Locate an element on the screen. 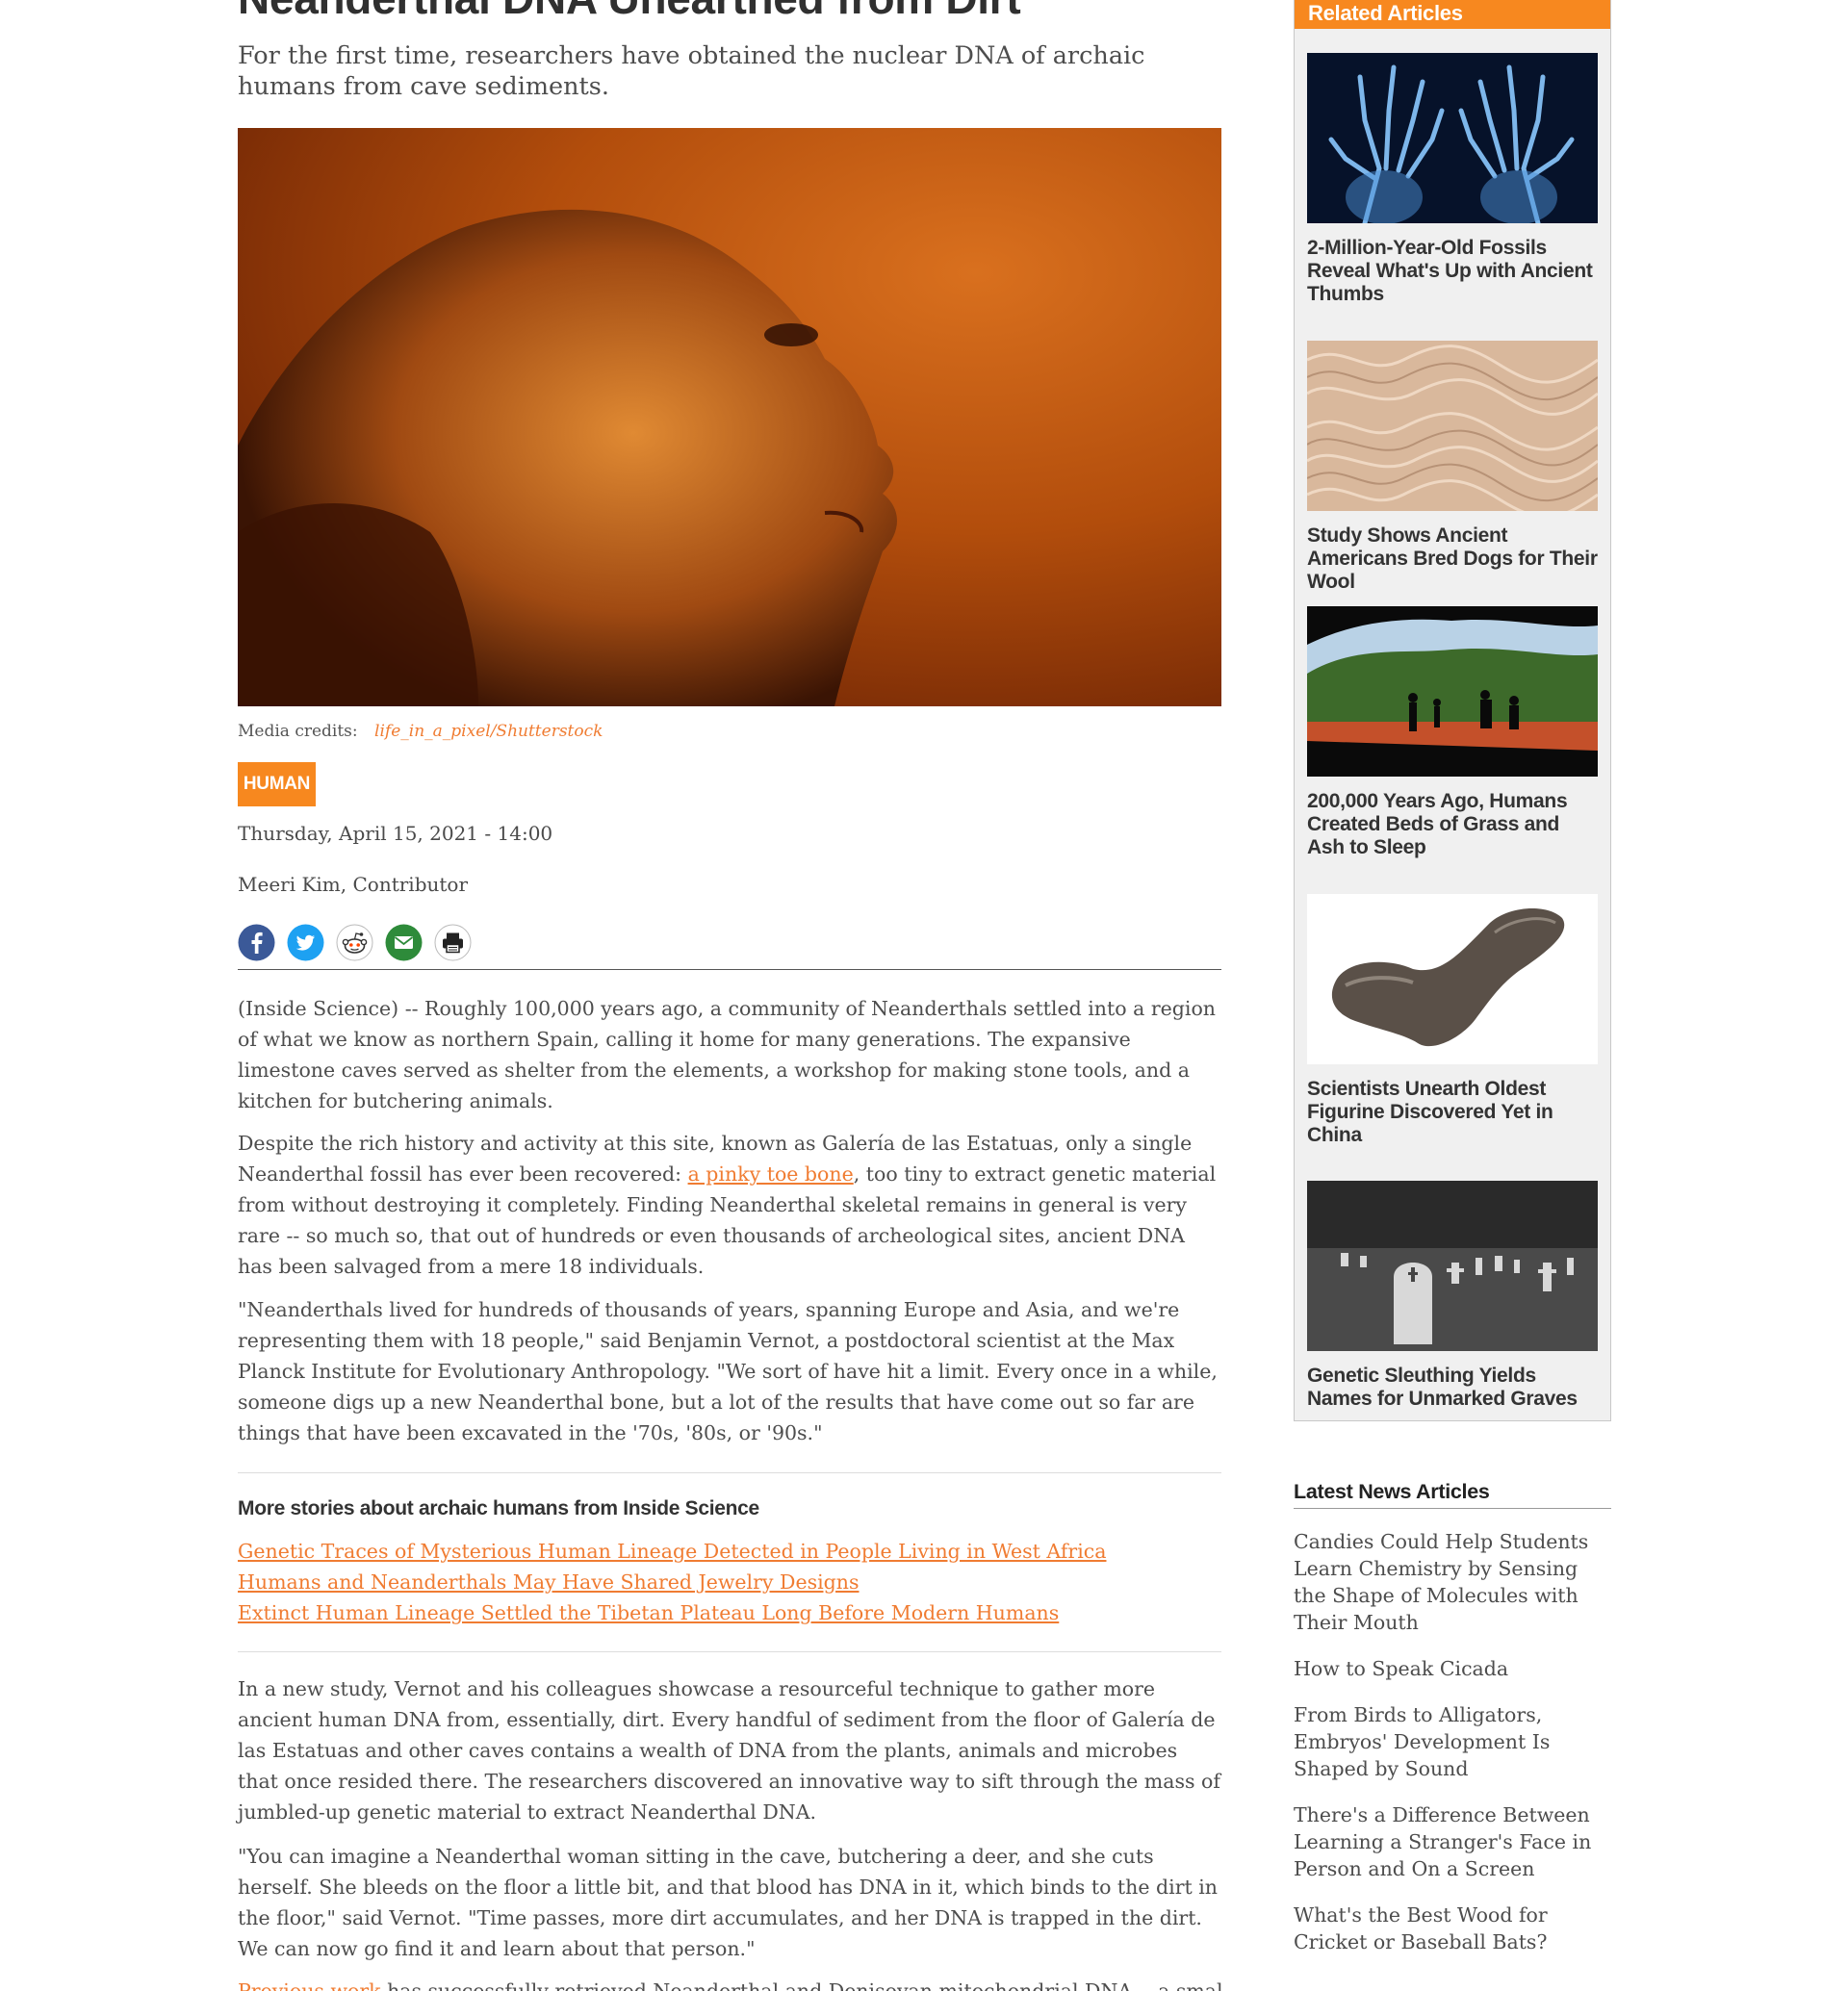  reddit-icon is located at coordinates (354, 943).